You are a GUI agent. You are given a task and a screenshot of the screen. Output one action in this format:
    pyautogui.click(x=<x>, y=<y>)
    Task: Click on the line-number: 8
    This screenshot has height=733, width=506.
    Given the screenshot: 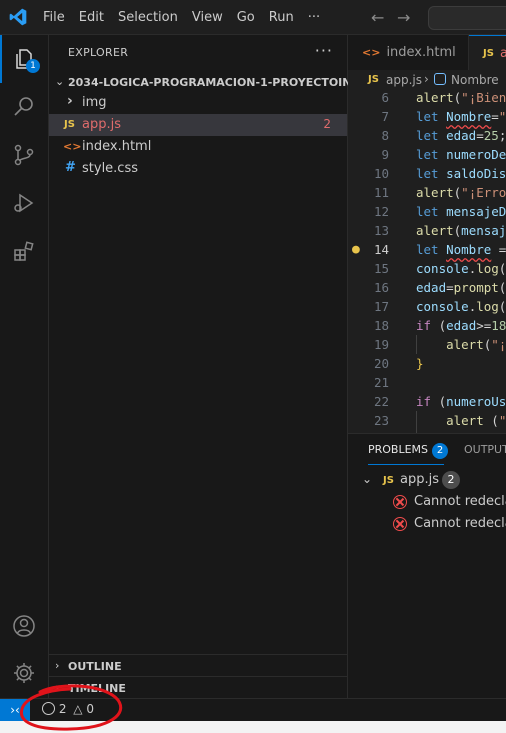 What is the action you would take?
    pyautogui.click(x=385, y=135)
    